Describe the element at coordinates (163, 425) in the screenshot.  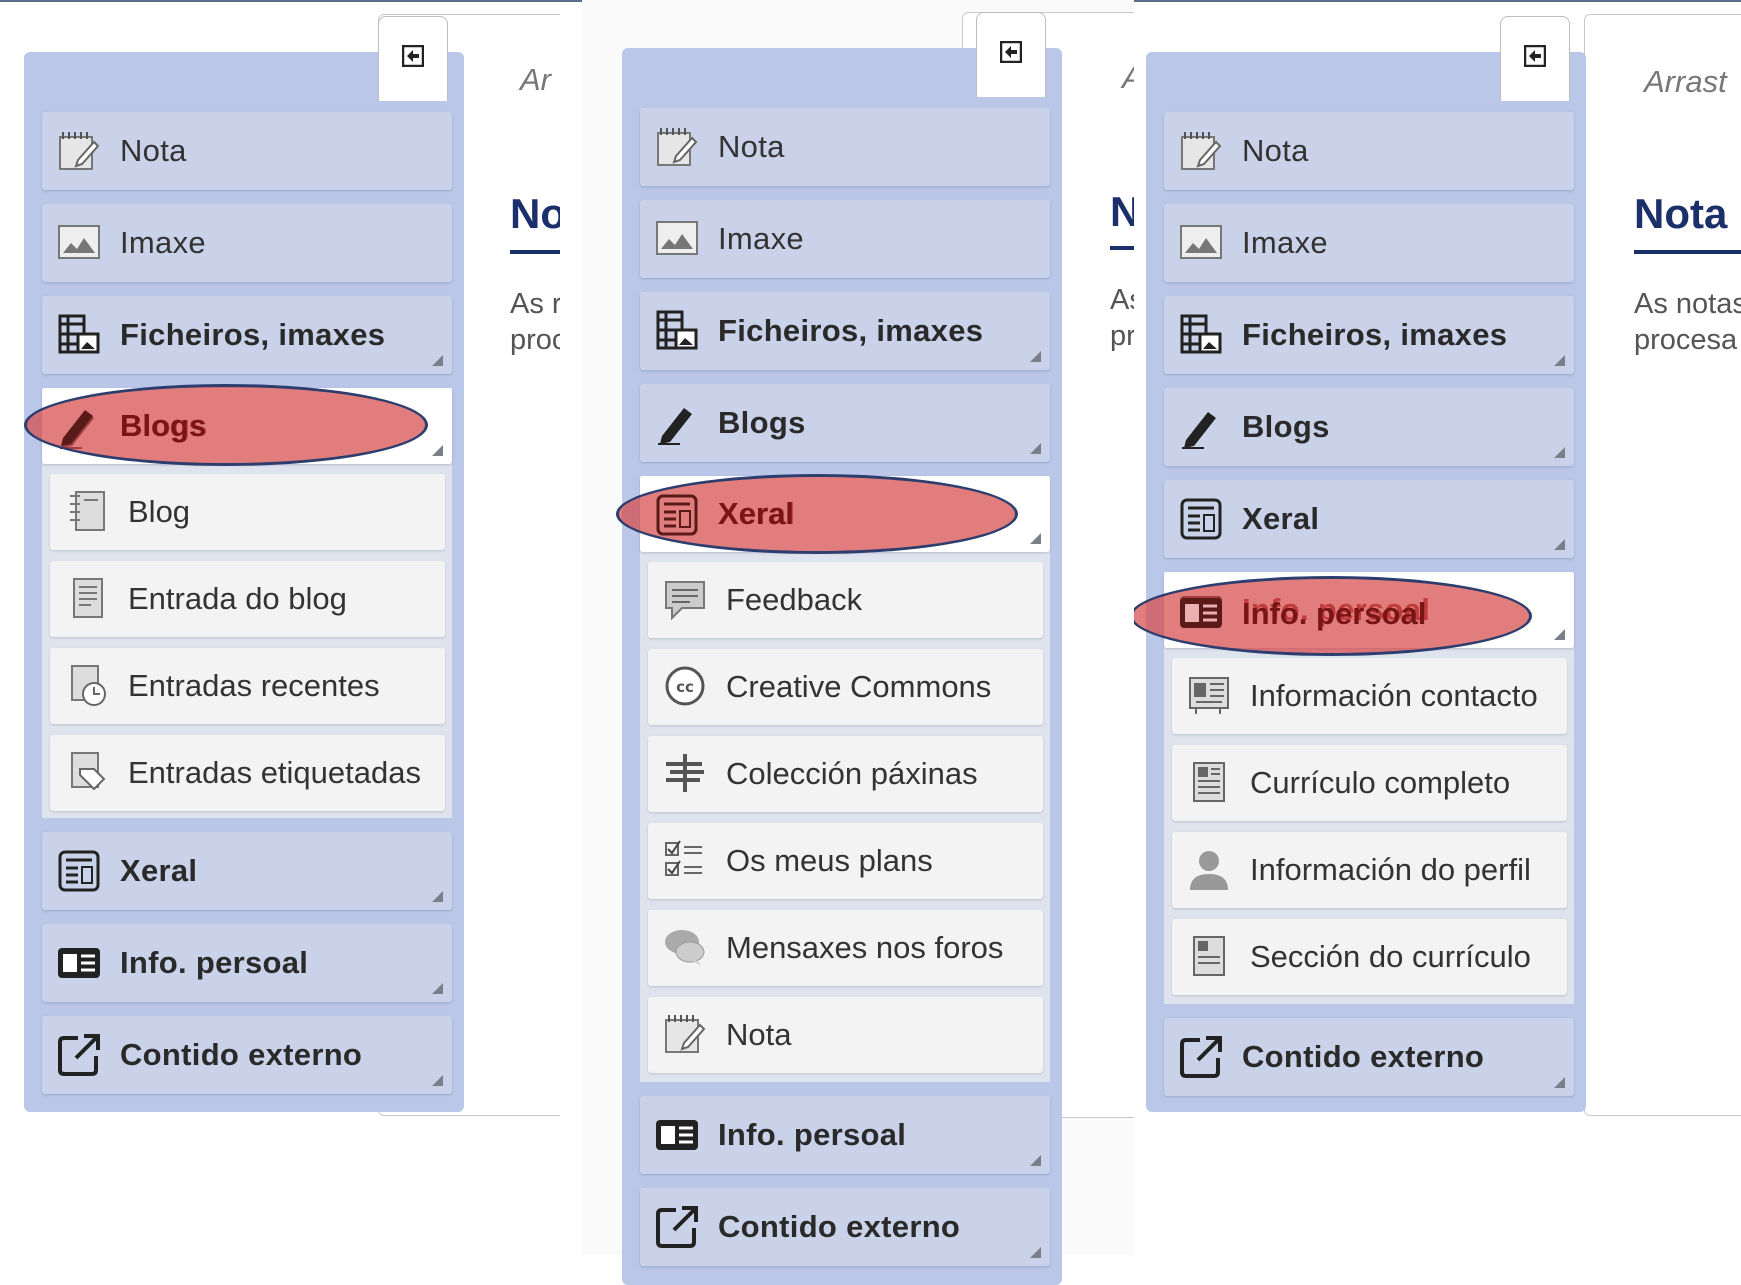
I see `highlighted-category-label: Blogs` at that location.